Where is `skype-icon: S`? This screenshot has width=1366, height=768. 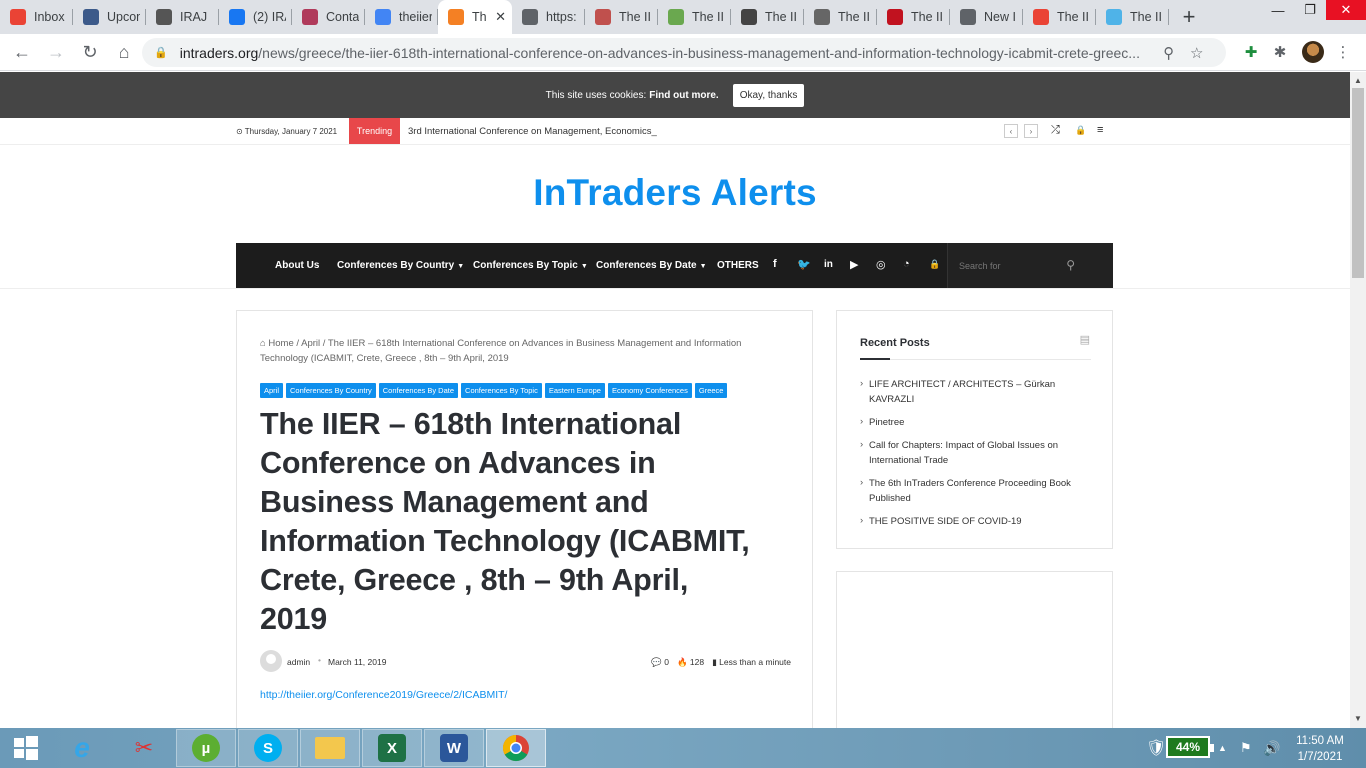 skype-icon: S is located at coordinates (268, 748).